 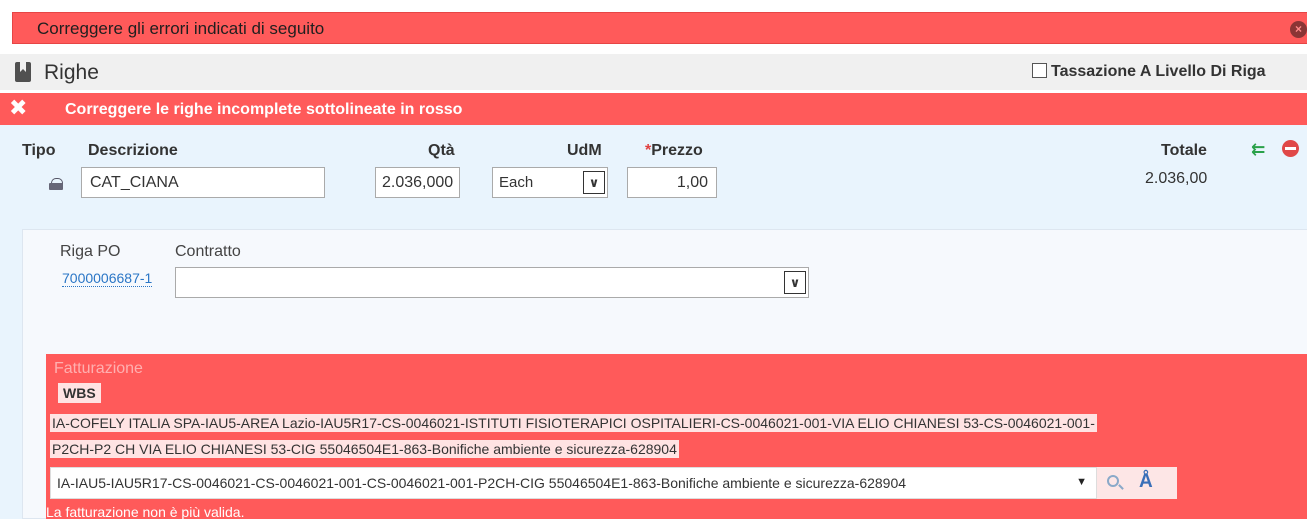 What do you see at coordinates (107, 278) in the screenshot?
I see `riga-po-link: 7000006687-1` at bounding box center [107, 278].